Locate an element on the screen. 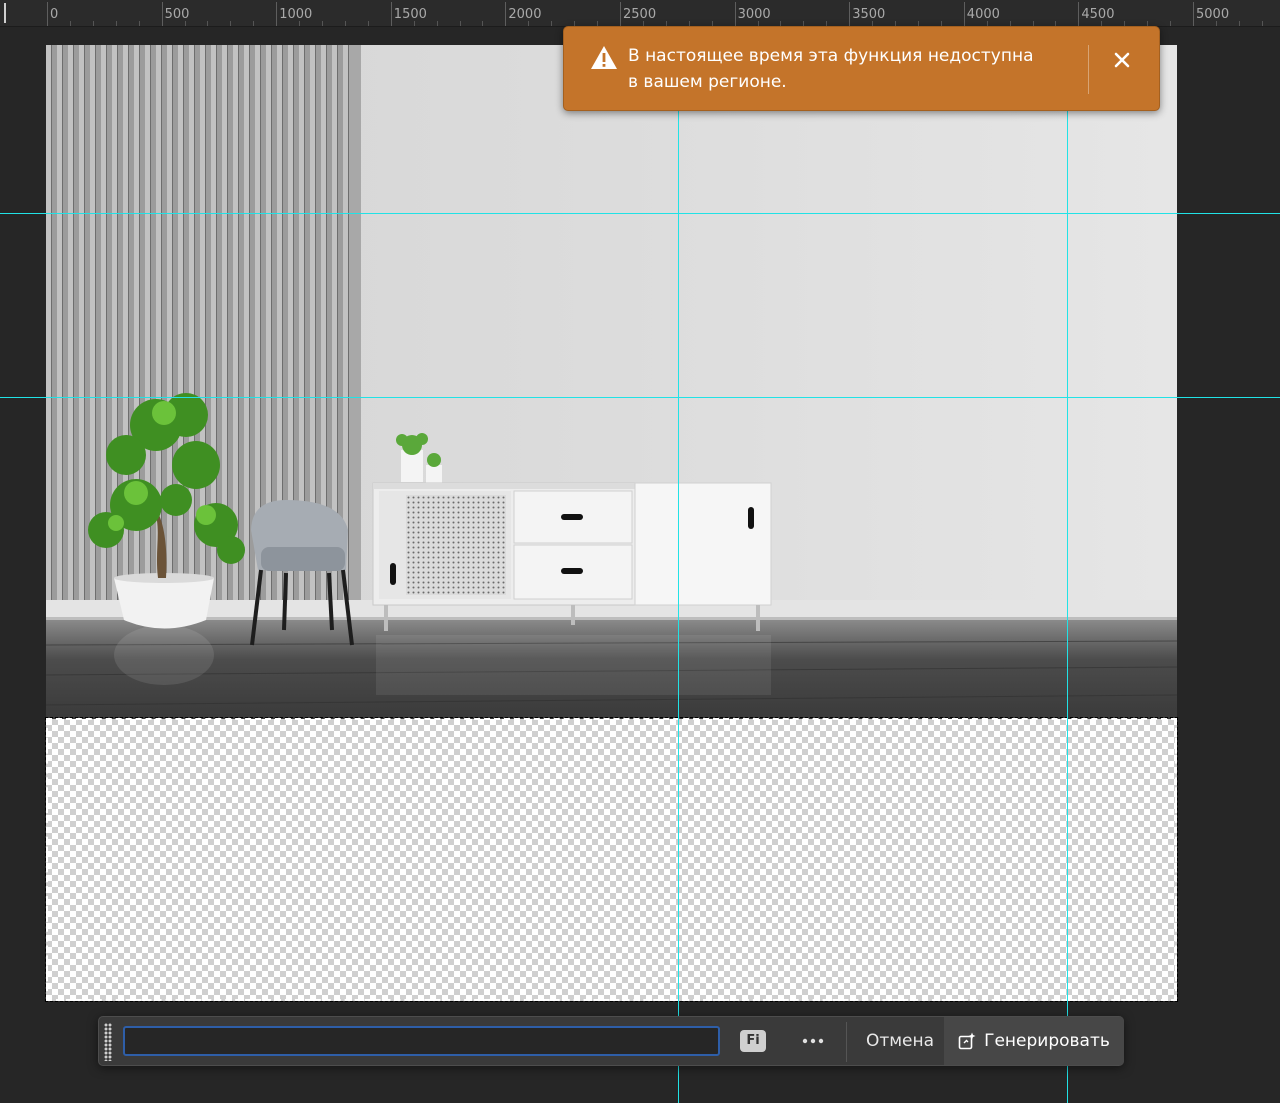  warning-icon is located at coordinates (604, 57).